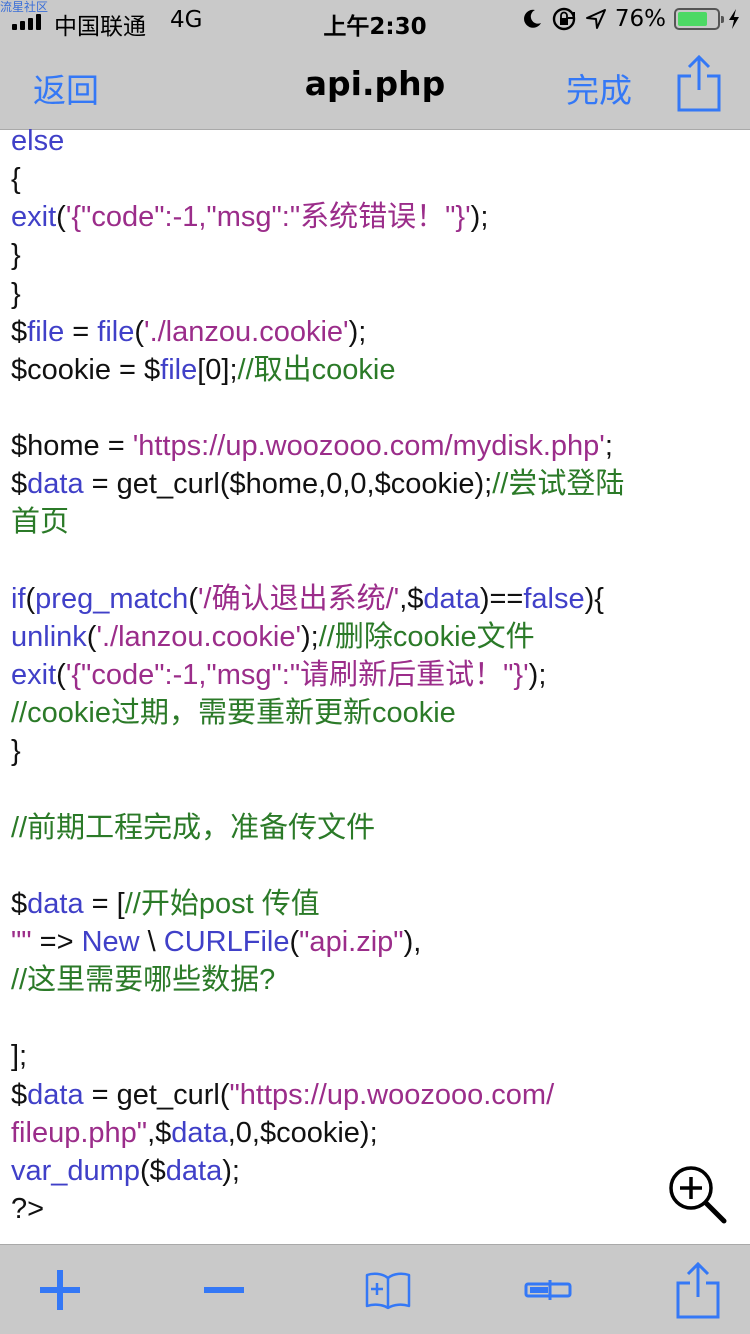 This screenshot has width=750, height=1334. I want to click on code-token: ,$, so click(411, 598).